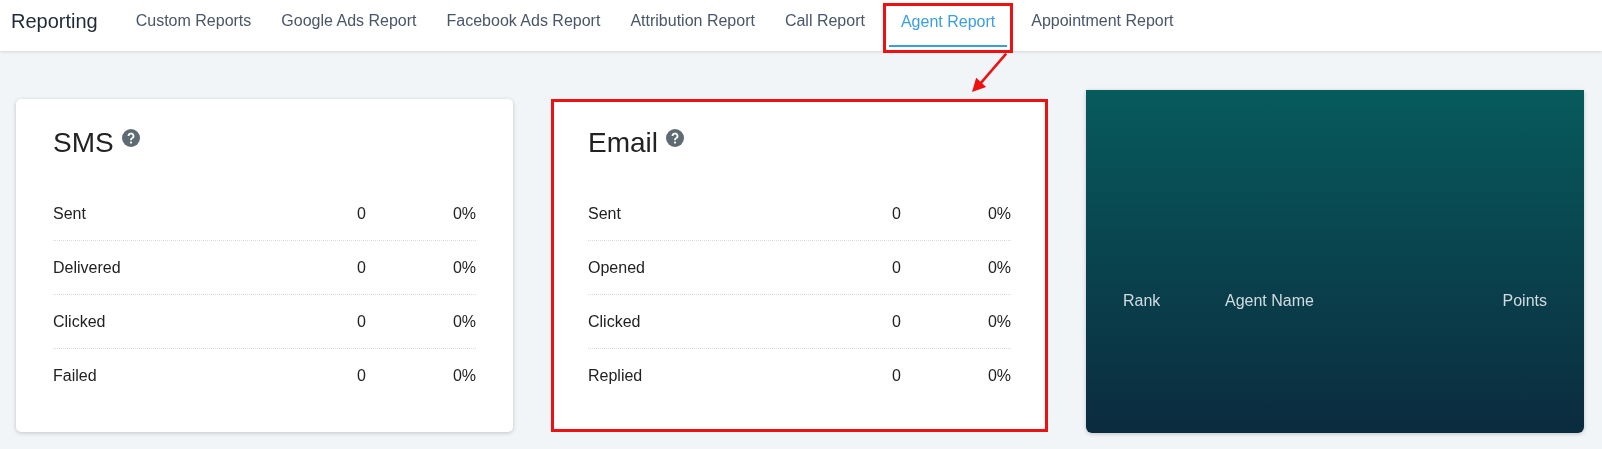 The width and height of the screenshot is (1602, 449). I want to click on metric-label: Replied, so click(616, 375).